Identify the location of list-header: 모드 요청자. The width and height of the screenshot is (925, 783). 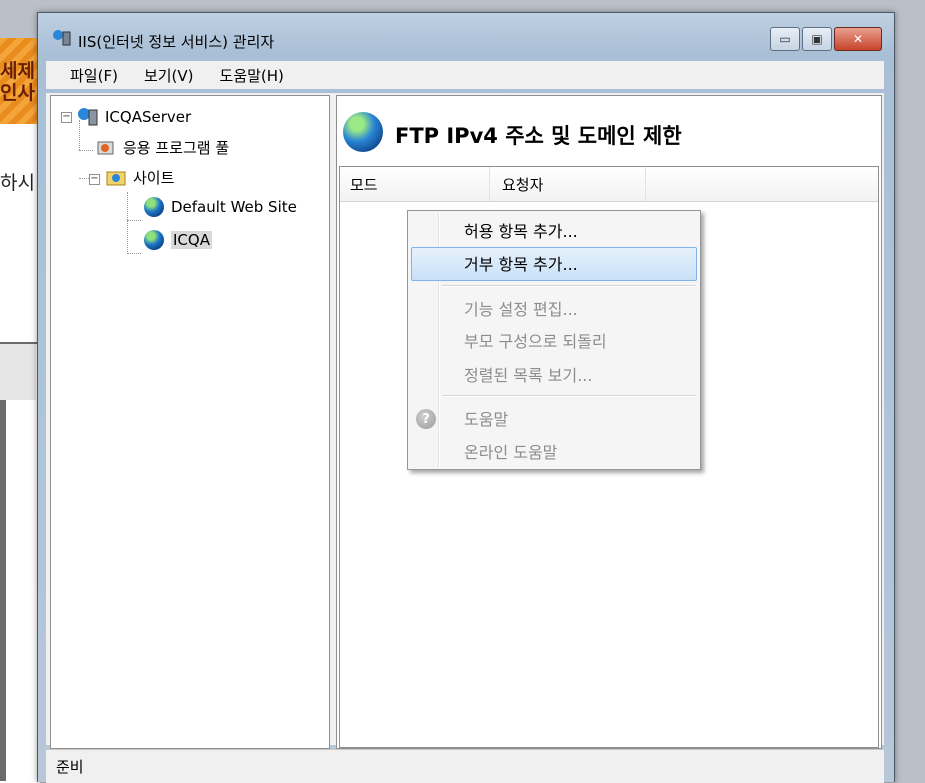
(609, 184).